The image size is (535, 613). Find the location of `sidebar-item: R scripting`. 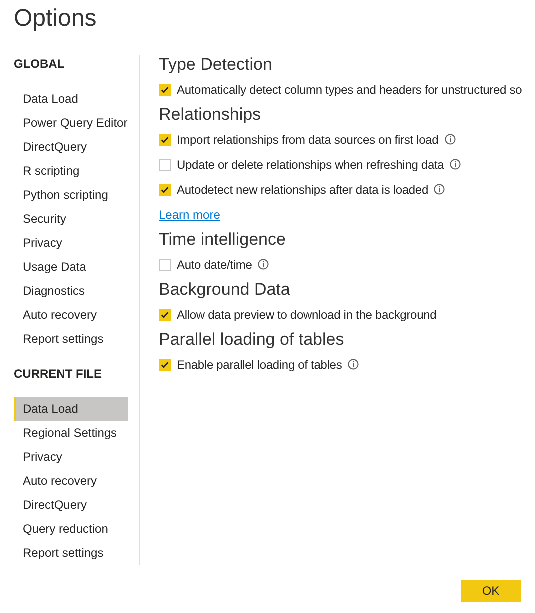

sidebar-item: R scripting is located at coordinates (72, 171).